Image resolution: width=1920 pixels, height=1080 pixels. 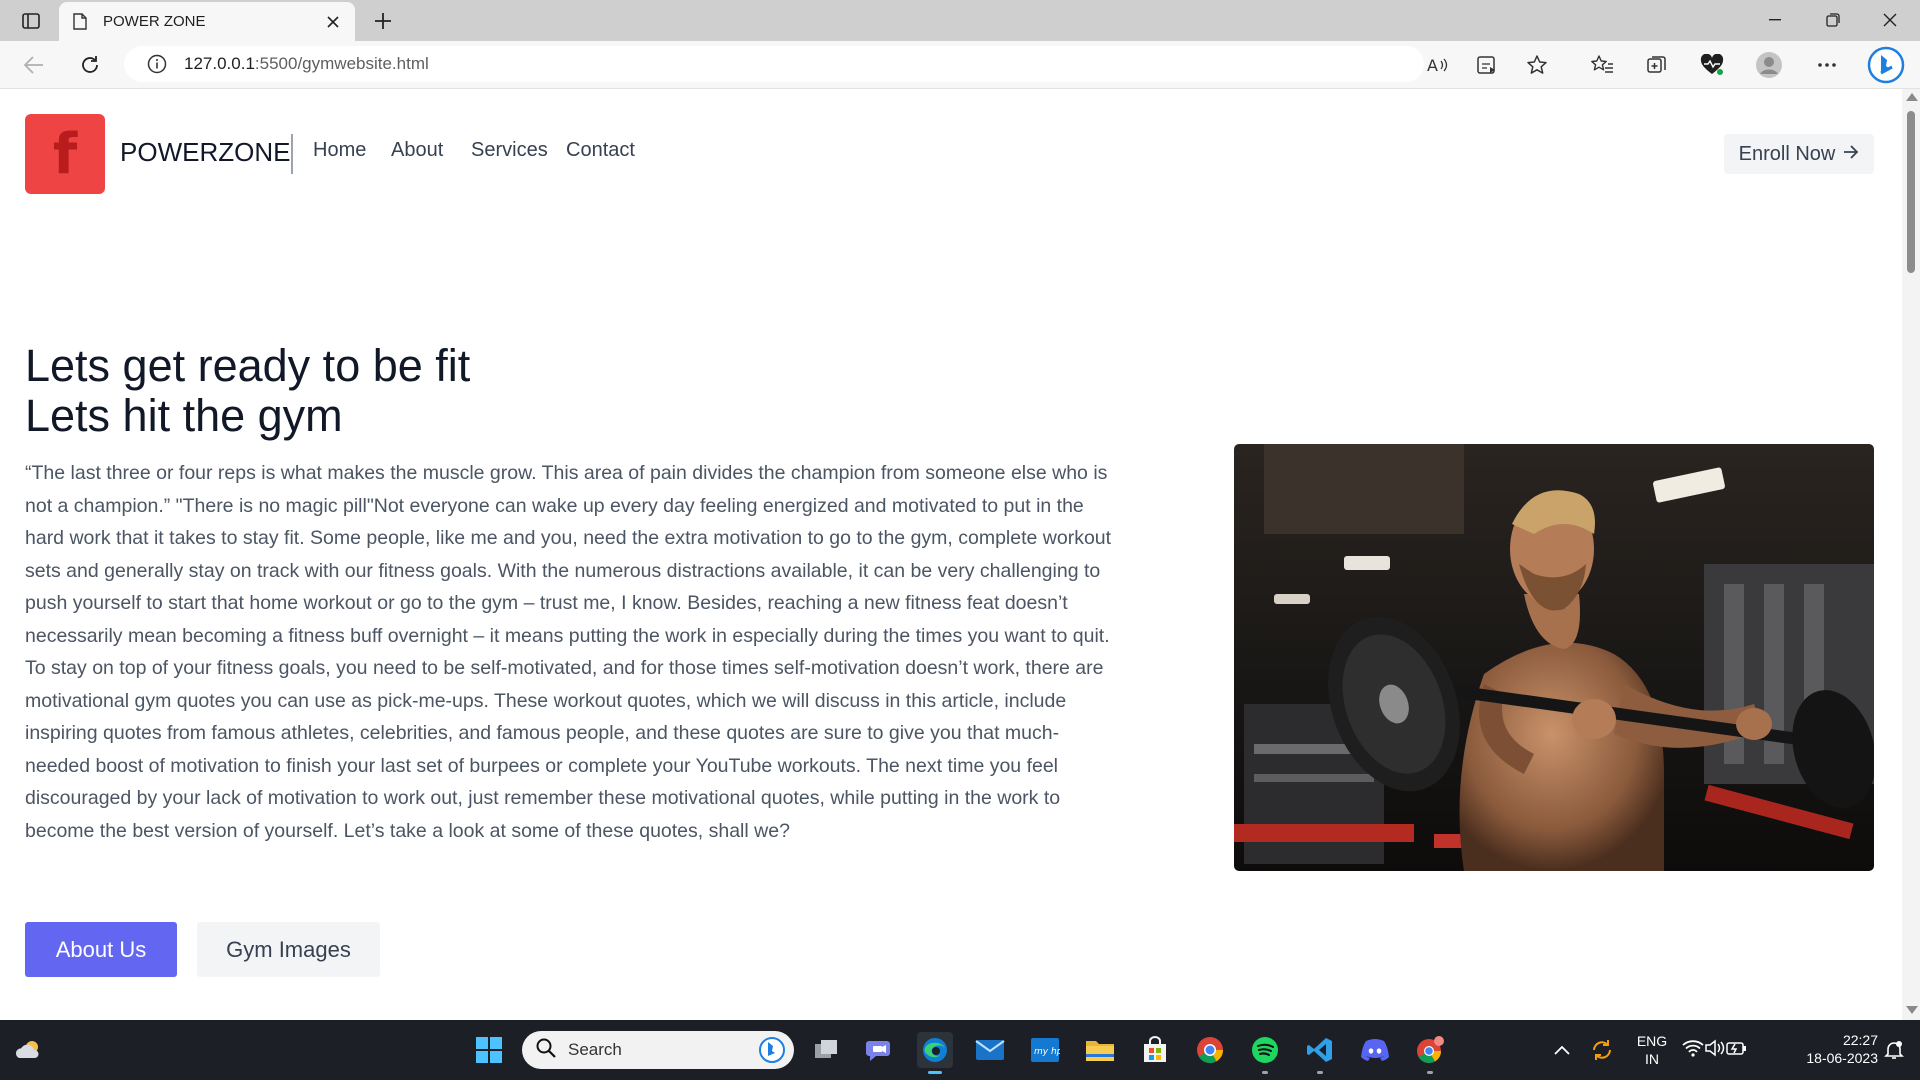 I want to click on favorite-star-icon, so click(x=1537, y=65).